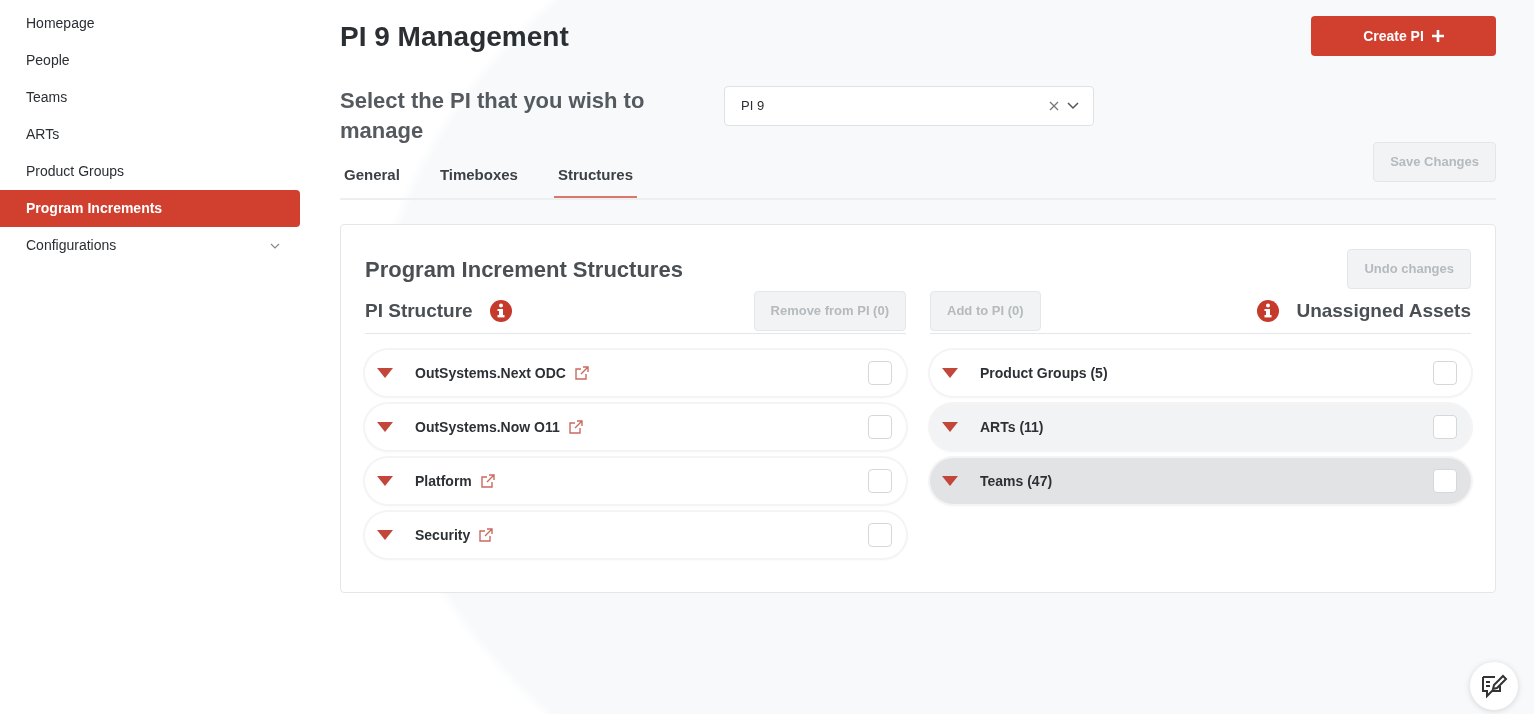 Image resolution: width=1534 pixels, height=714 pixels. I want to click on page-title: PI 9 Management, so click(454, 37).